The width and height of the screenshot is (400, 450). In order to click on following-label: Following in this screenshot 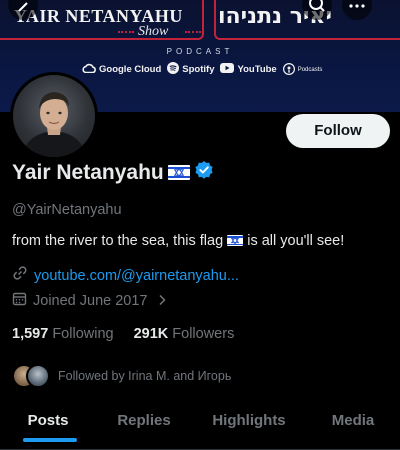, I will do `click(83, 334)`.